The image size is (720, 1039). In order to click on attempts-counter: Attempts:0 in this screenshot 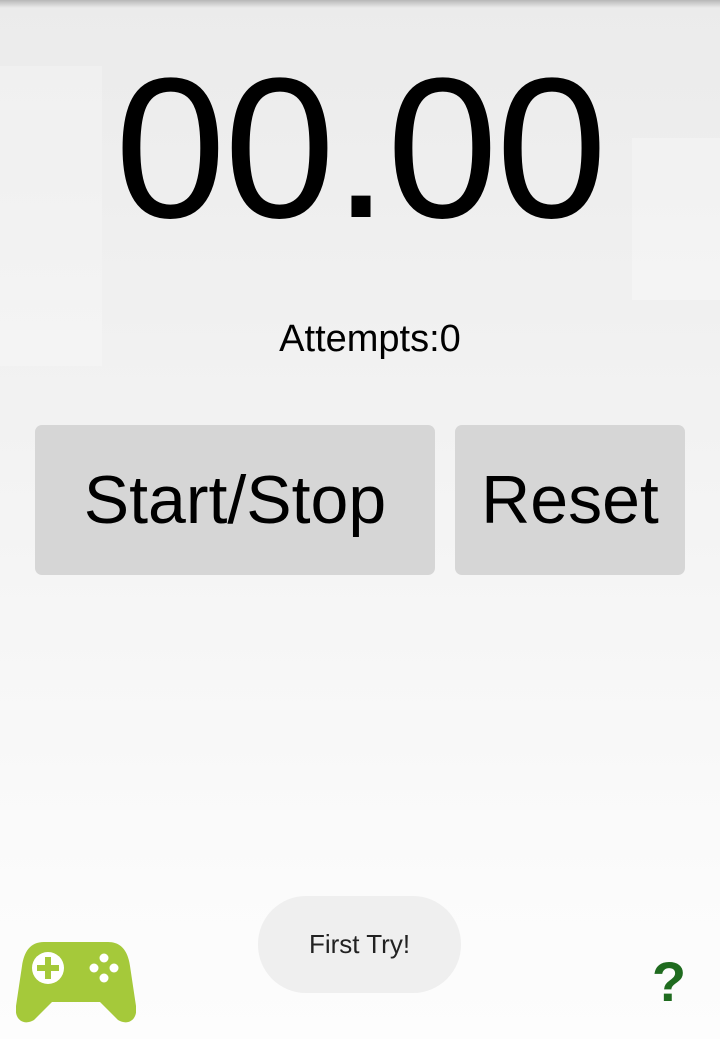, I will do `click(370, 339)`.